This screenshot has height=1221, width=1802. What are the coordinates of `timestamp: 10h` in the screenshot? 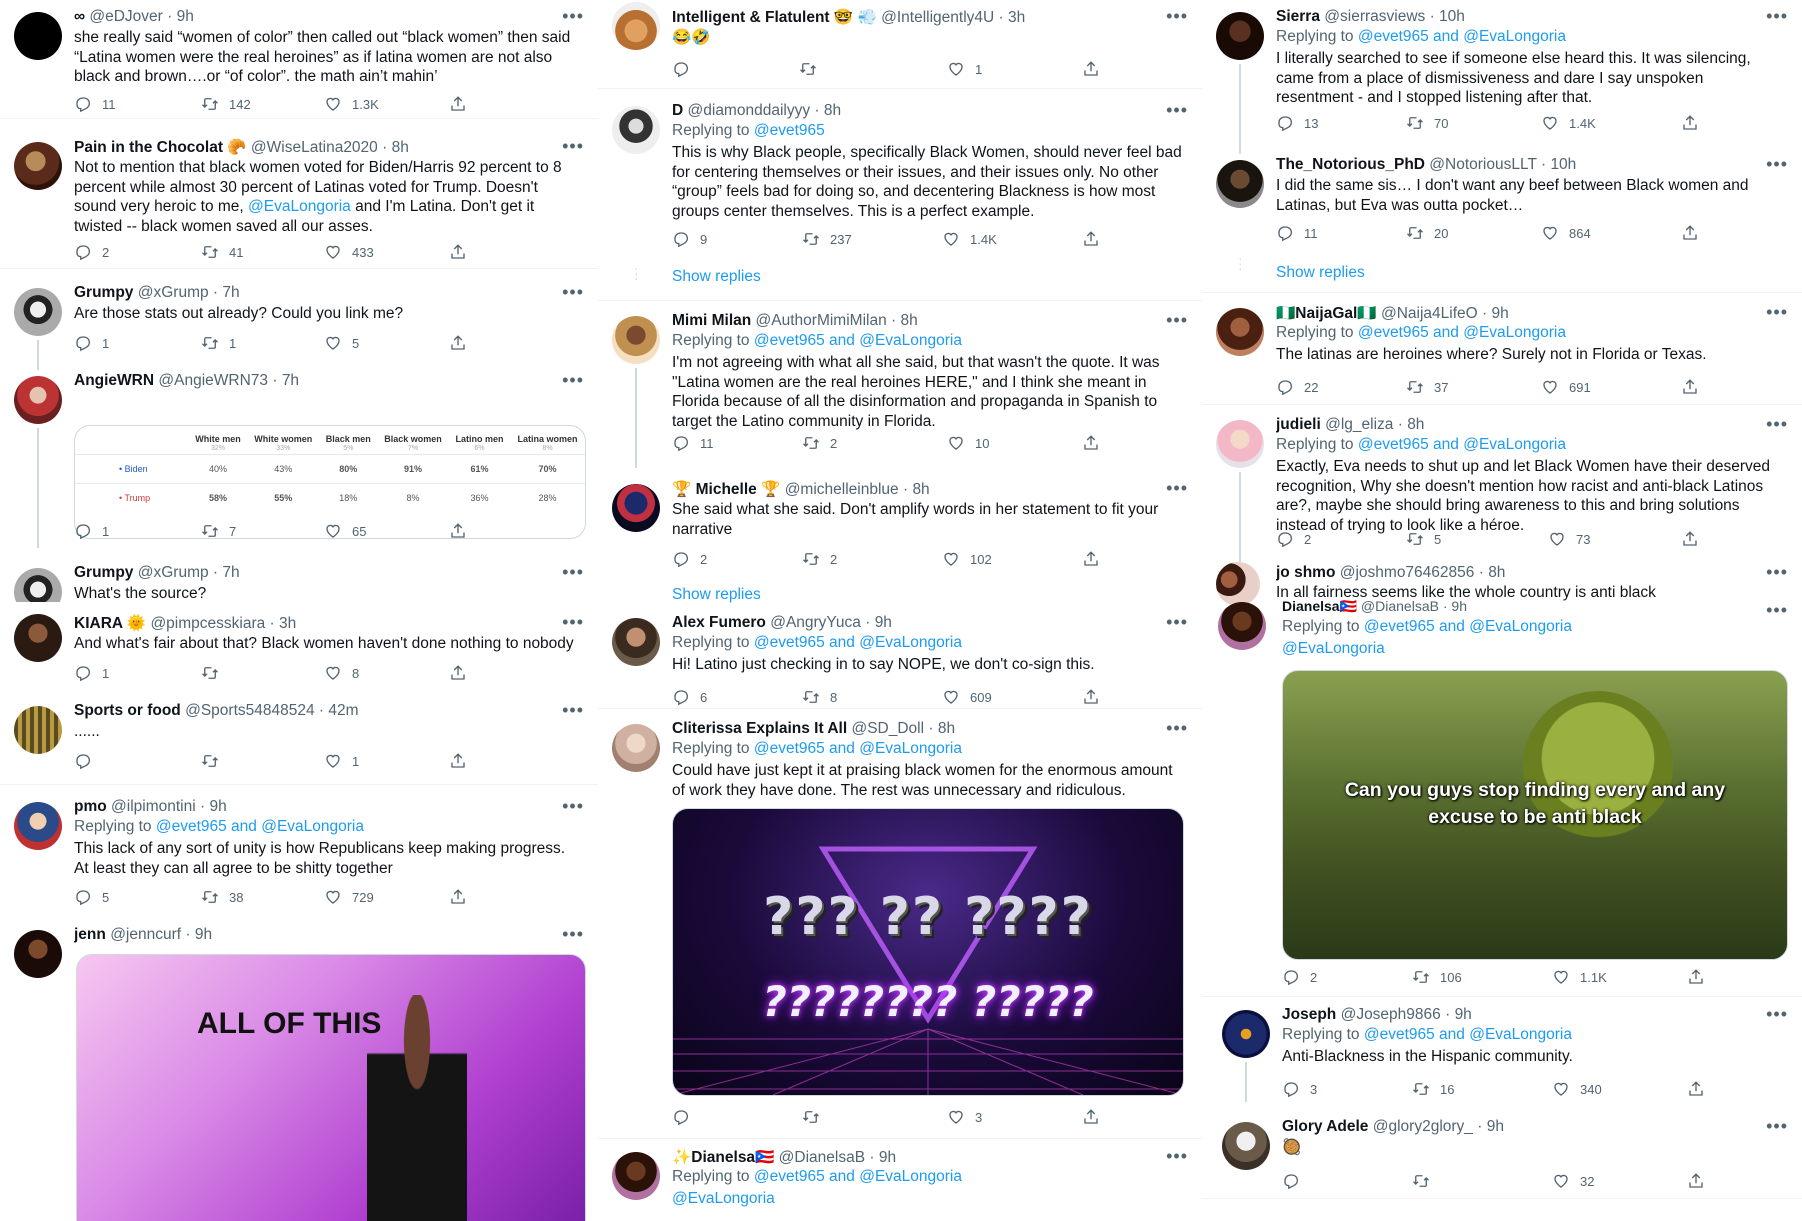 It's located at (1452, 16).